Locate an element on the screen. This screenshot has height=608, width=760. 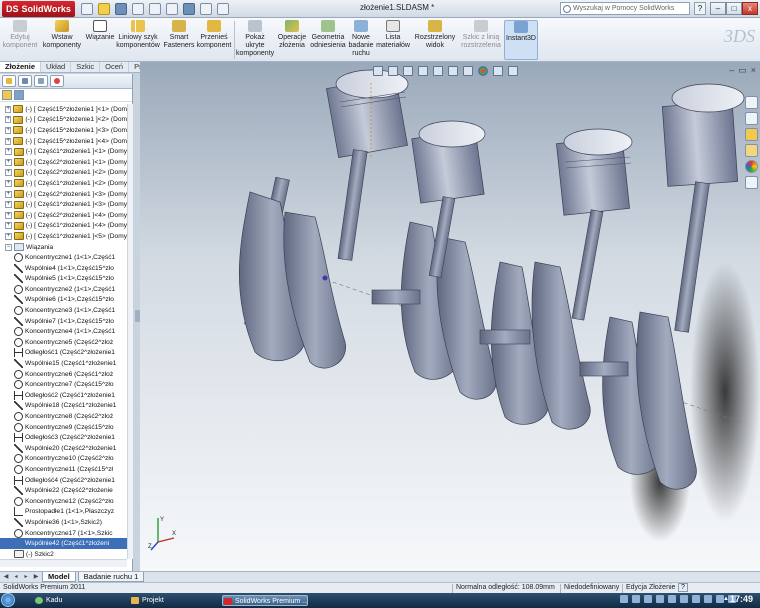
tree-item-mate: Wspólnie5 (1<1>,Część15^zło is located at coordinates (63, 279).